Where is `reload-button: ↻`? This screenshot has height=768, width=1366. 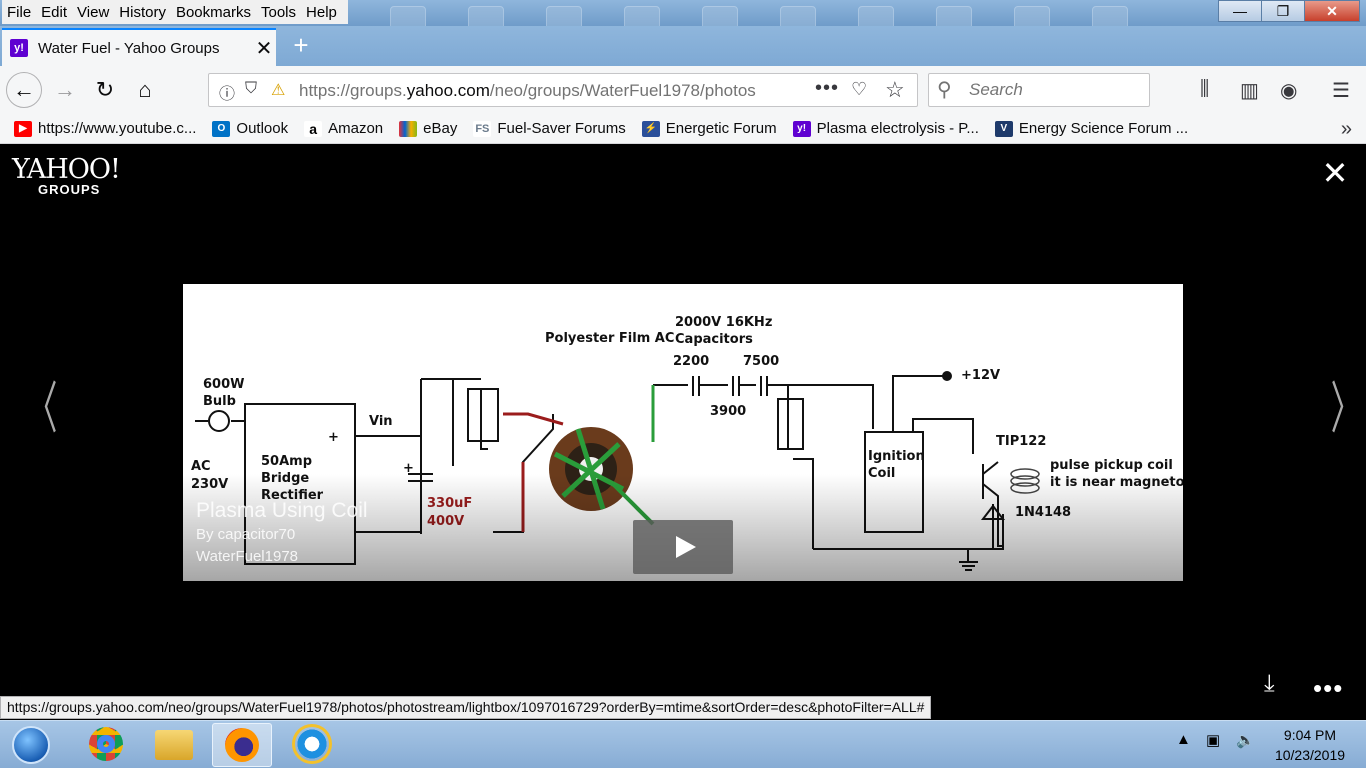 reload-button: ↻ is located at coordinates (105, 91).